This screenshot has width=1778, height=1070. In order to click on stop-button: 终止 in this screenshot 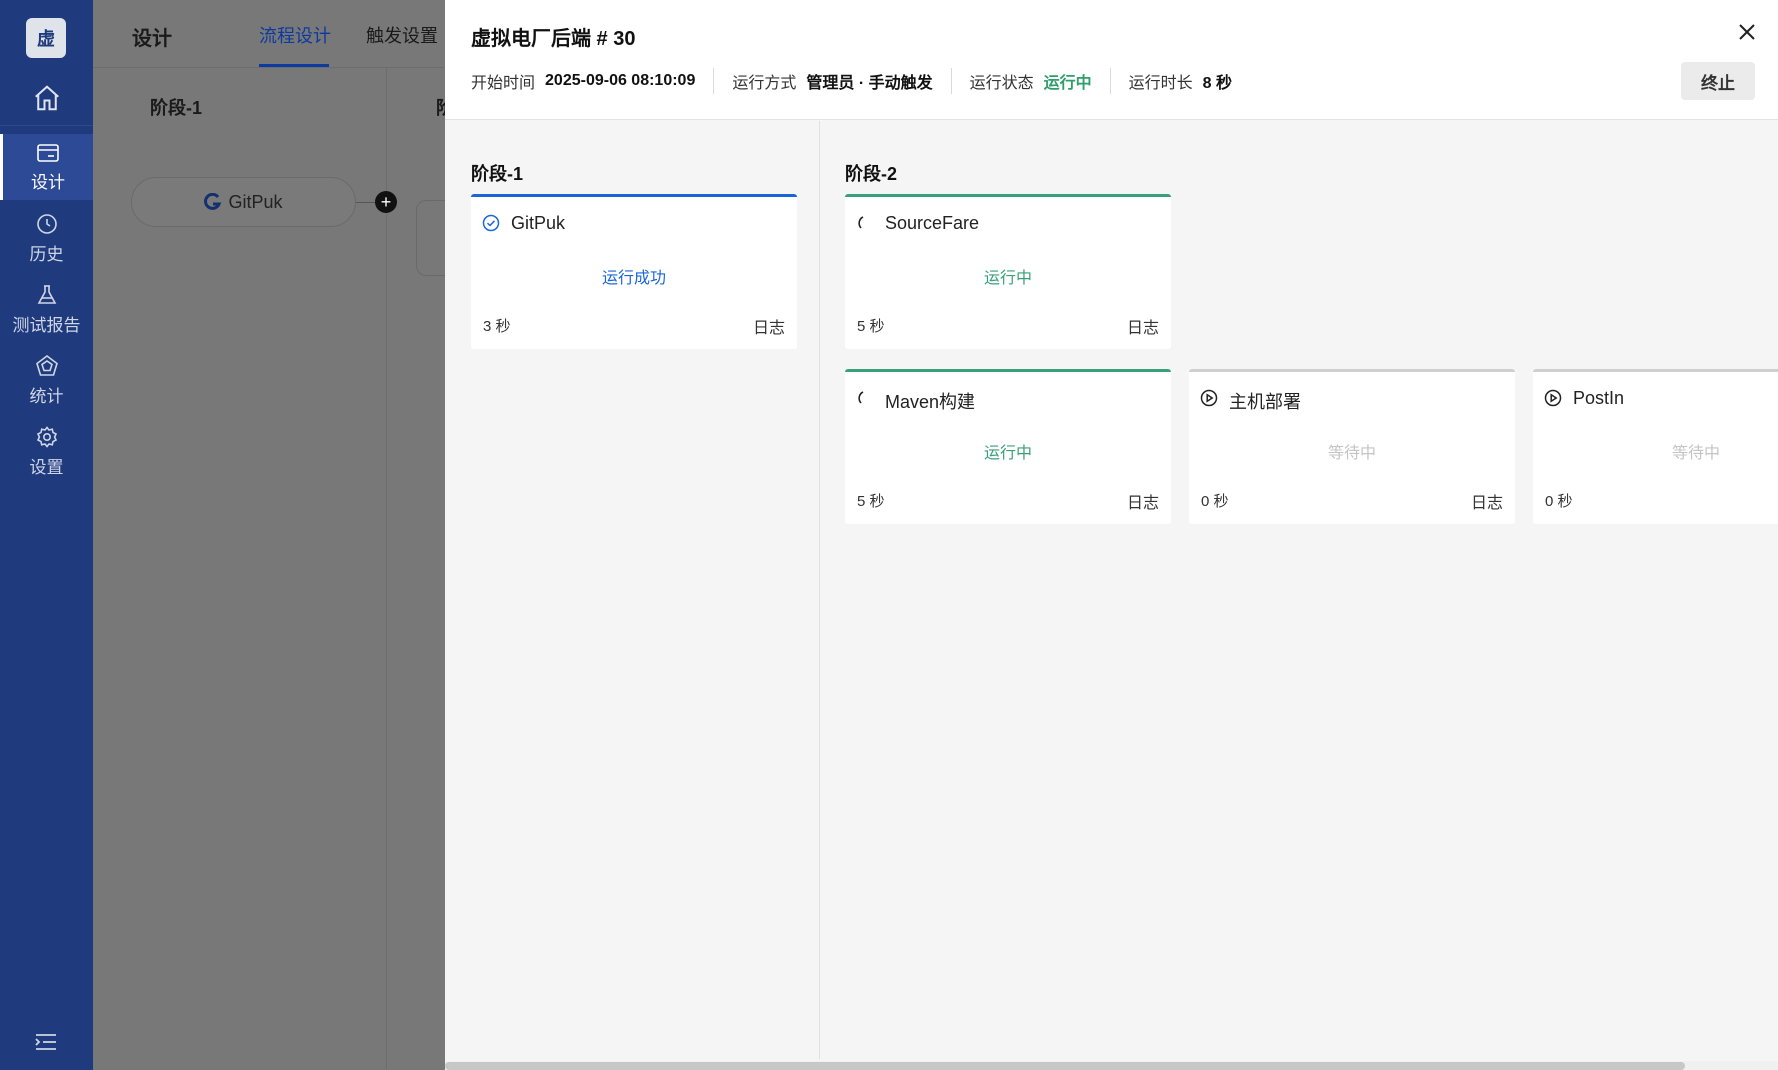, I will do `click(1718, 81)`.